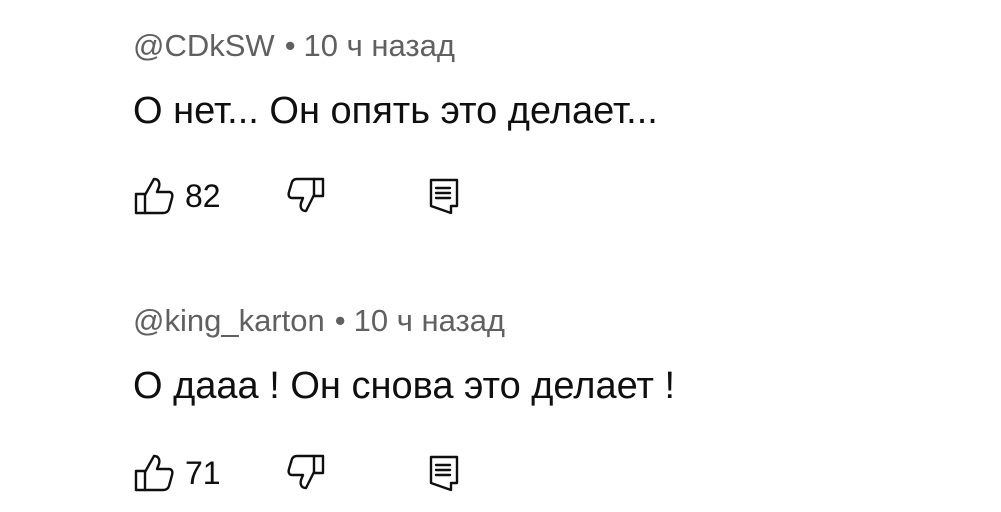 The image size is (1001, 512). Describe the element at coordinates (553, 321) in the screenshot. I see `comment-header: @king_karton • 10 ч назад` at that location.